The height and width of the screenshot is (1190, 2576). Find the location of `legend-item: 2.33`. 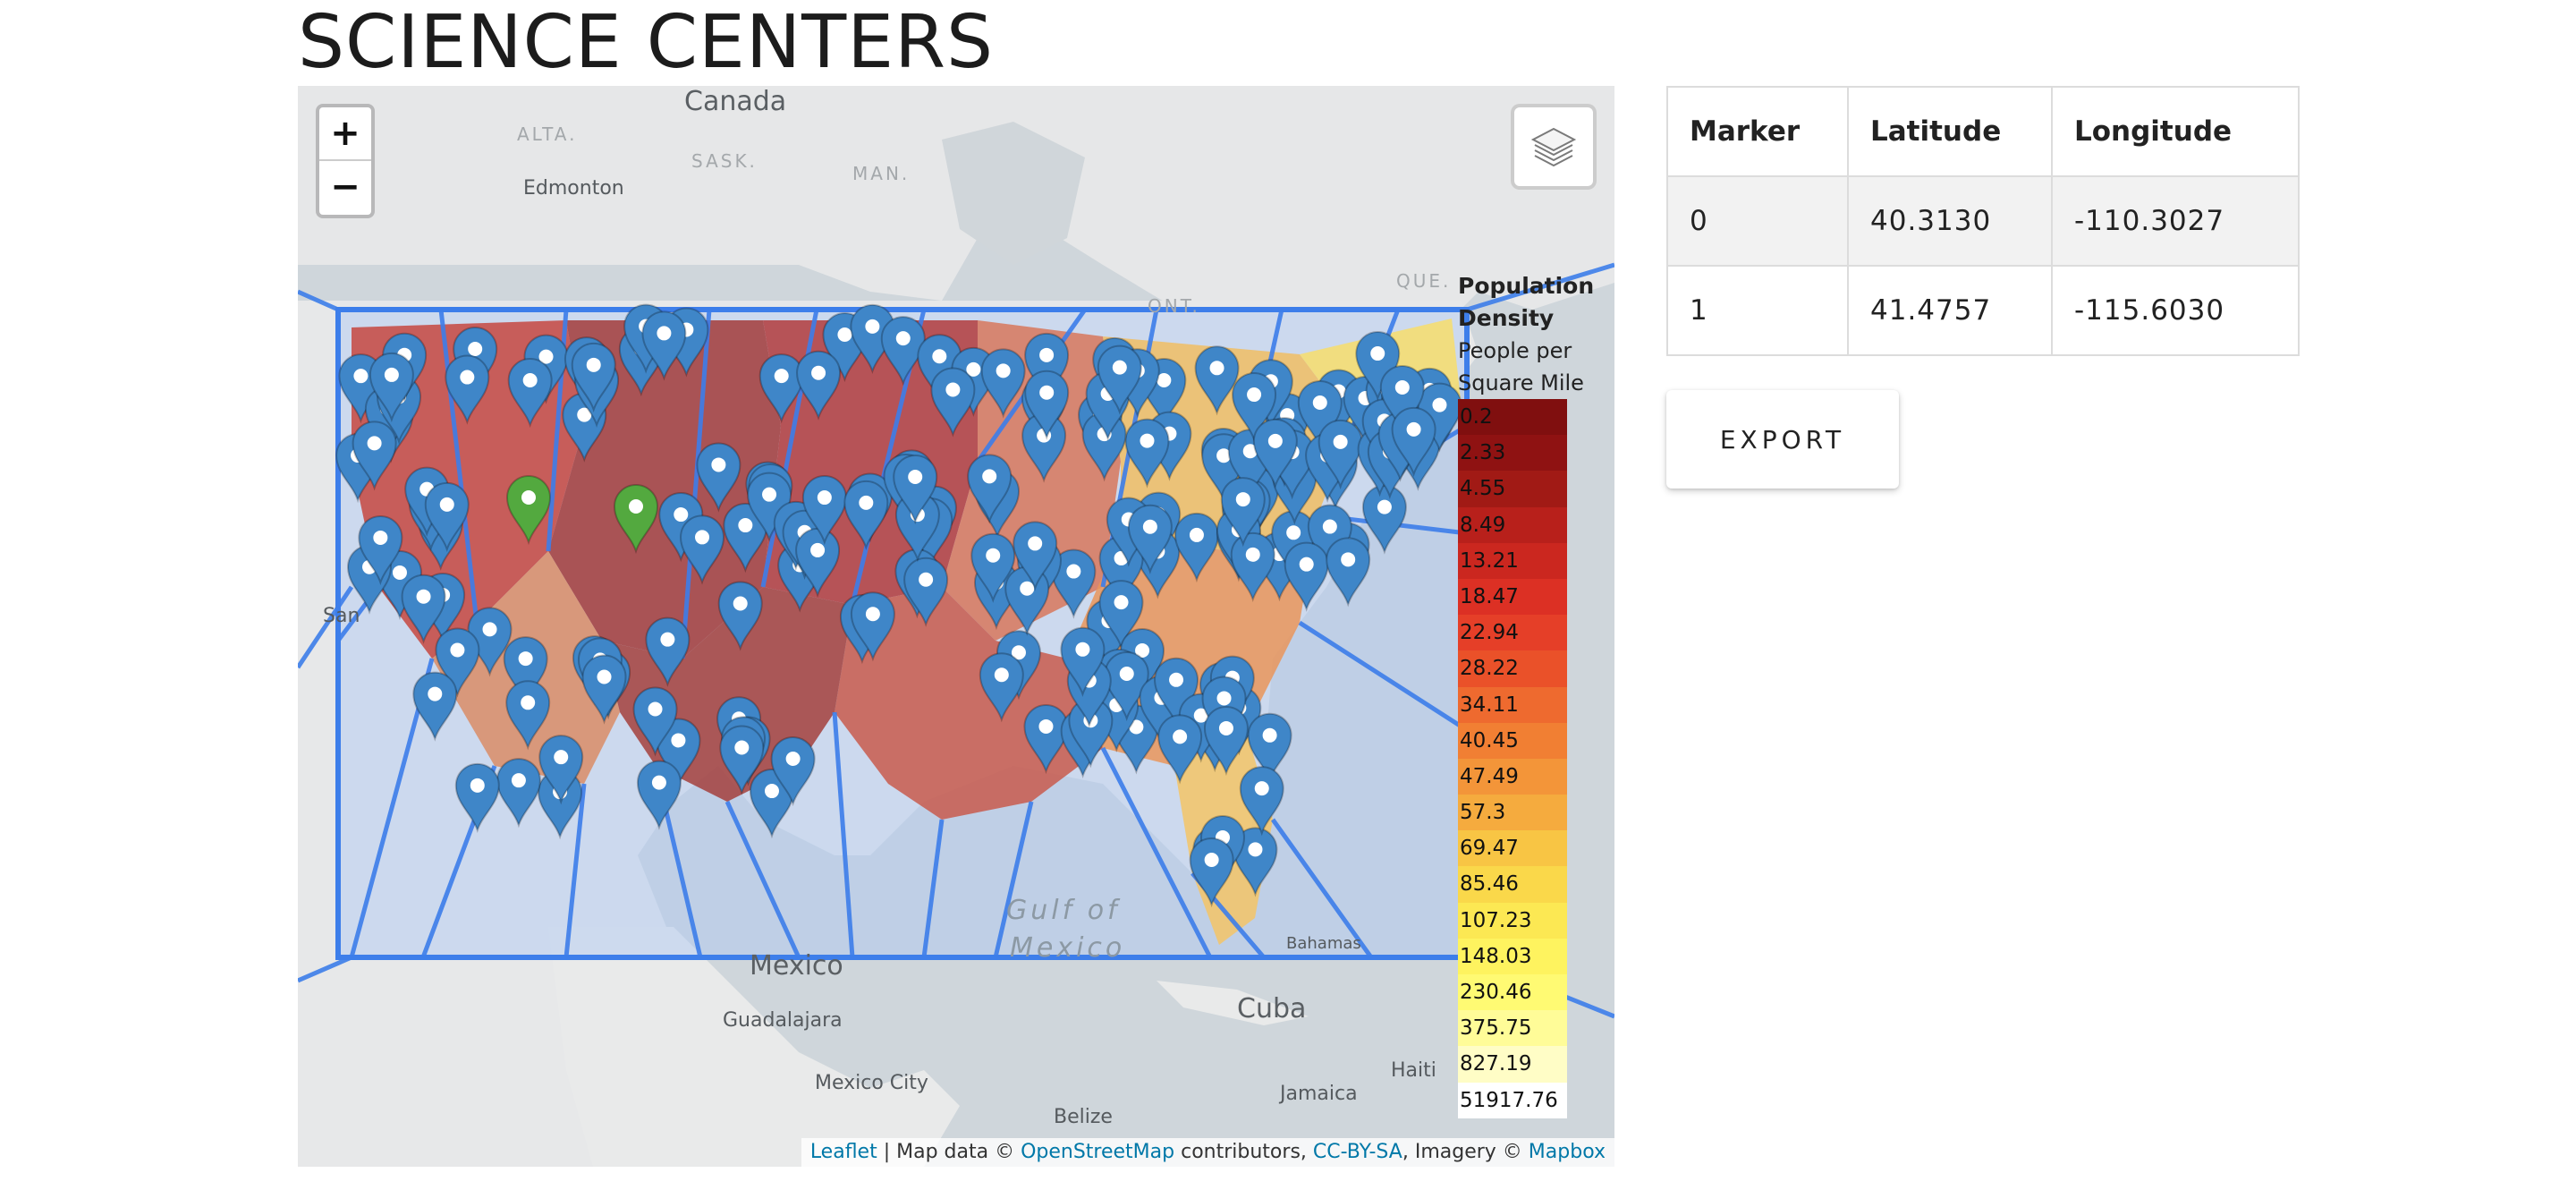

legend-item: 2.33 is located at coordinates (1512, 453).